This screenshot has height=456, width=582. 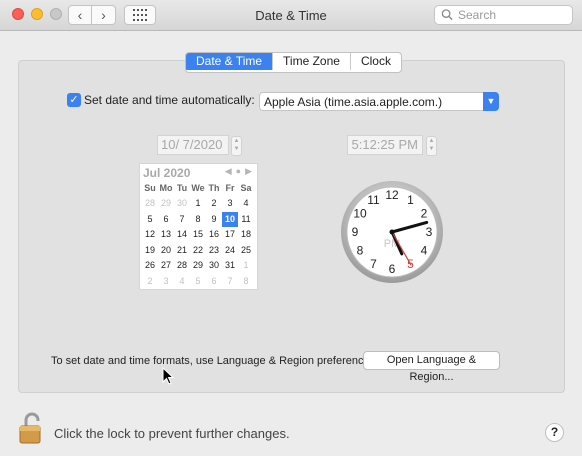 I want to click on calendar-day: 13, so click(x=166, y=235).